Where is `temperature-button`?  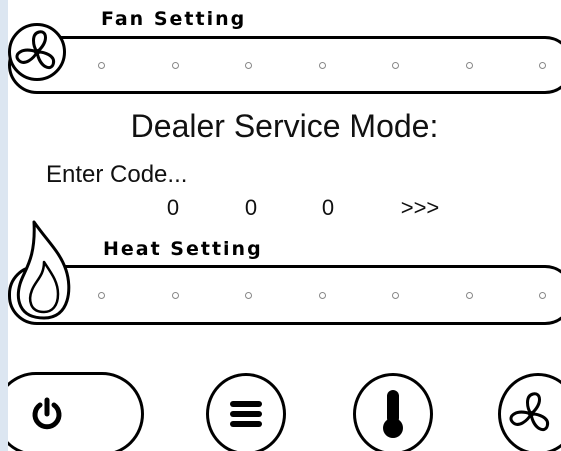 temperature-button is located at coordinates (393, 412).